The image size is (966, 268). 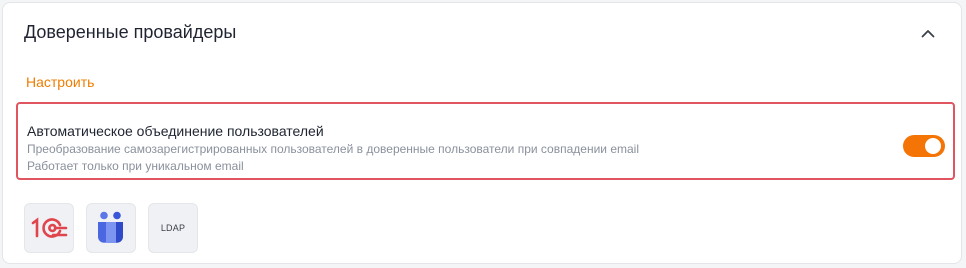 I want to click on auto-merge-title: Автоматическое объединение пользователей, so click(x=175, y=131).